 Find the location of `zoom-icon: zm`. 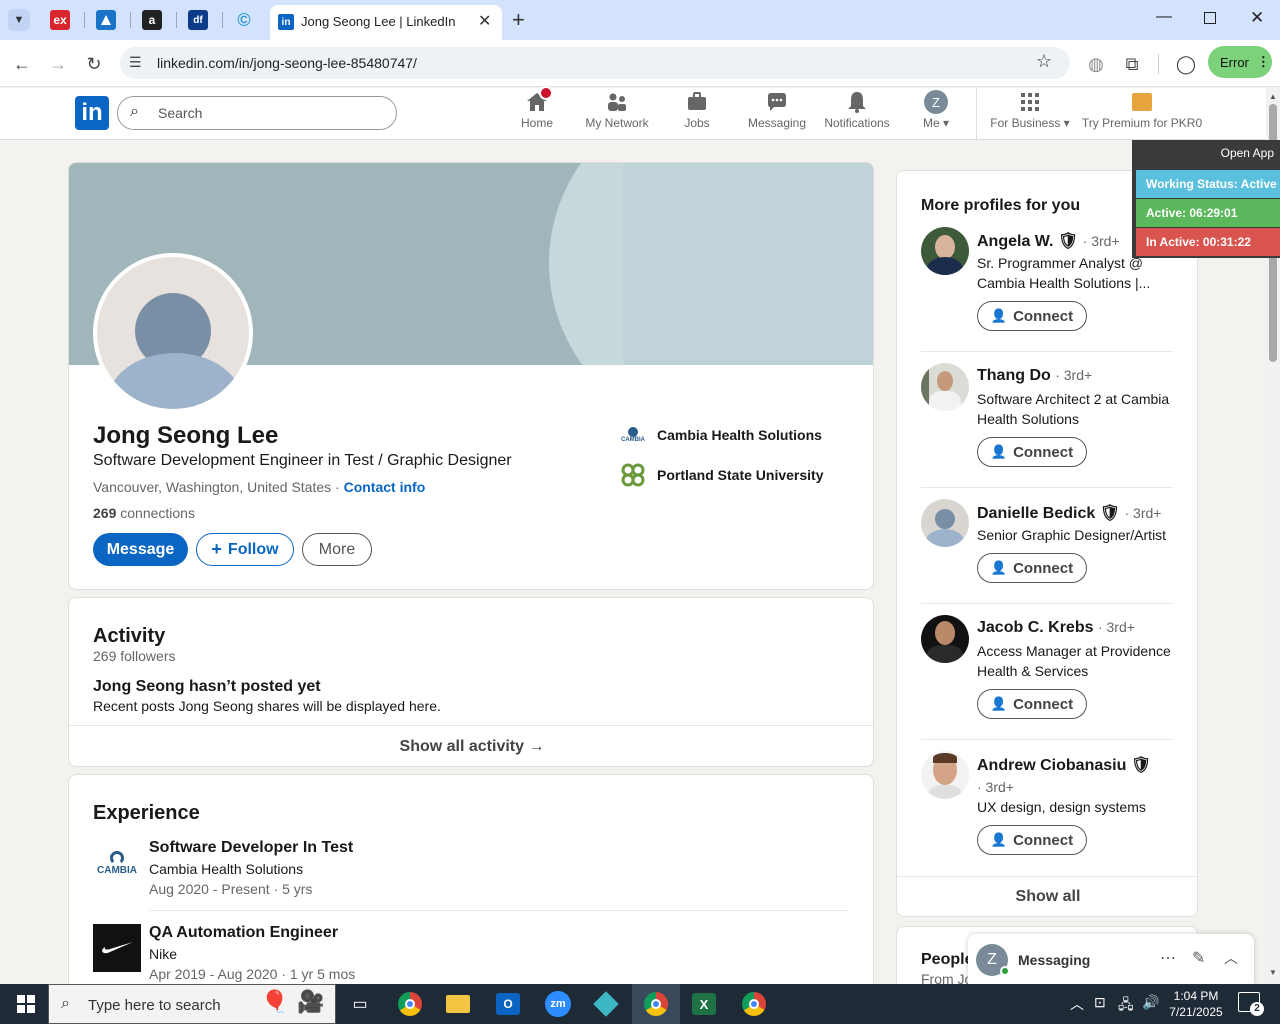

zoom-icon: zm is located at coordinates (558, 1004).